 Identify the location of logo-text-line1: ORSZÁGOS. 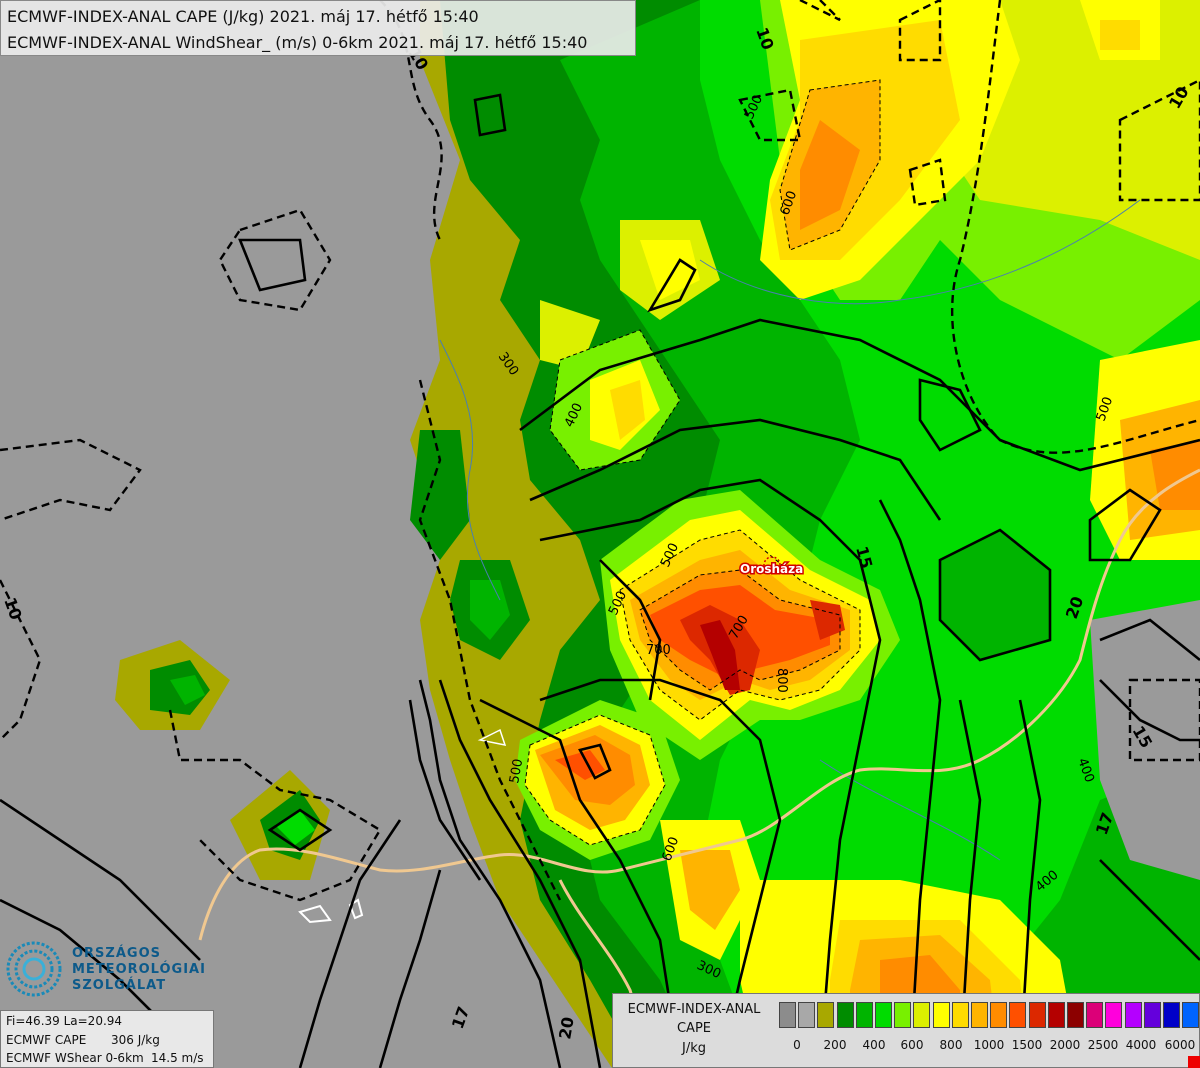
(116, 953).